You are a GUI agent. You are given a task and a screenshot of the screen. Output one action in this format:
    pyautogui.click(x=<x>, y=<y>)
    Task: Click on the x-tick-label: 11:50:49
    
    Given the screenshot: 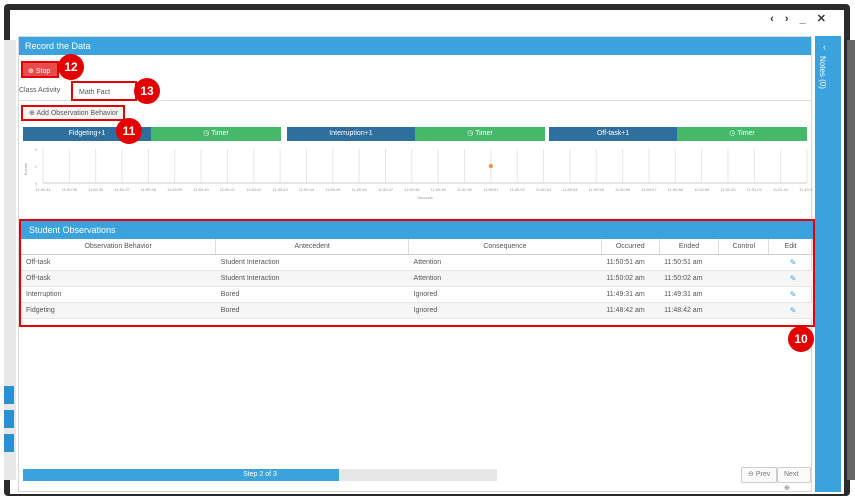 What is the action you would take?
    pyautogui.click(x=439, y=189)
    